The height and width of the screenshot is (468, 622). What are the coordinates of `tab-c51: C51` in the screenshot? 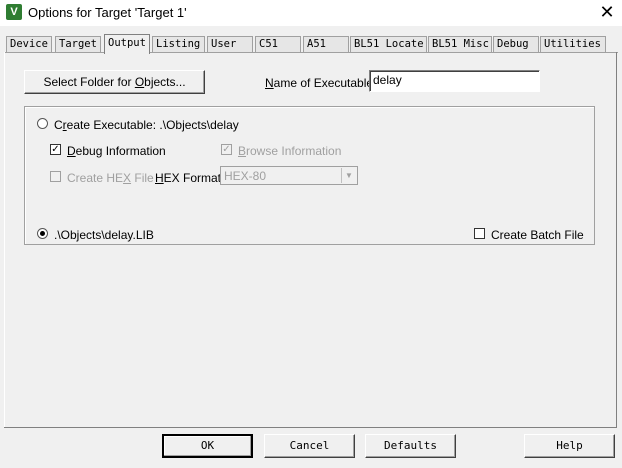 It's located at (278, 44).